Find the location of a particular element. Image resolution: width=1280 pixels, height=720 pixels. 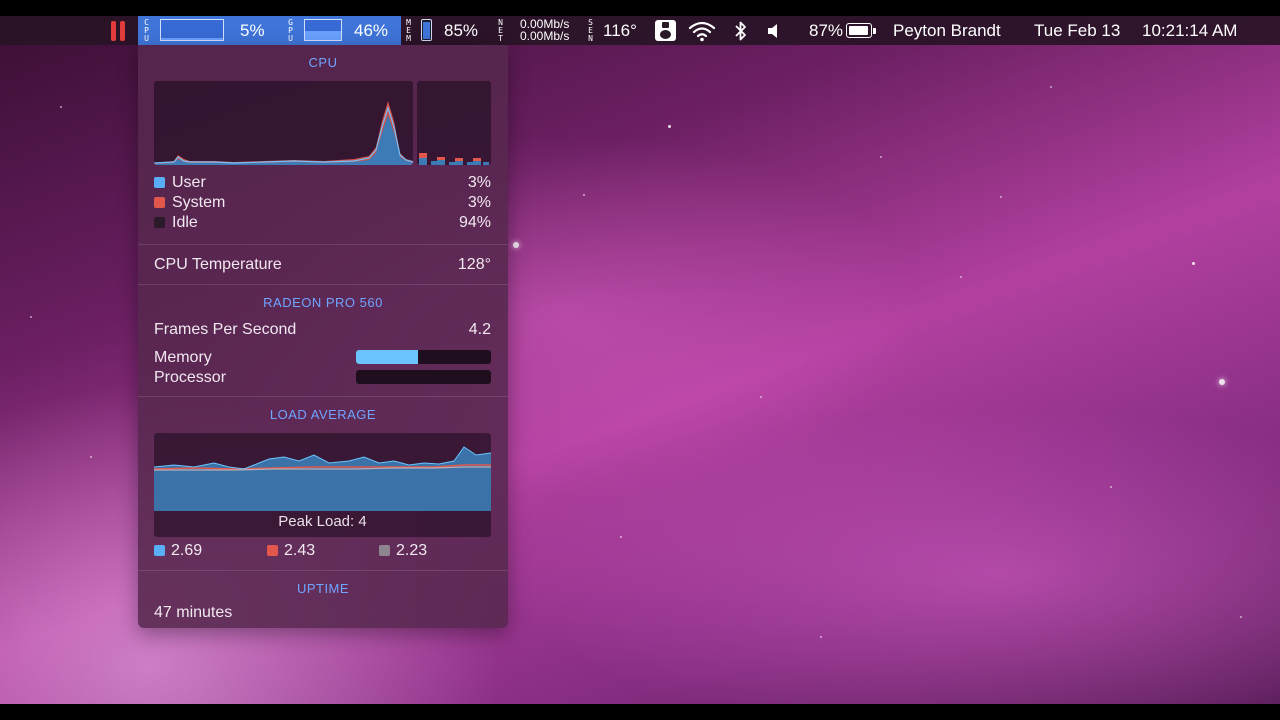

gpu-memory-label: Memory is located at coordinates (183, 357).